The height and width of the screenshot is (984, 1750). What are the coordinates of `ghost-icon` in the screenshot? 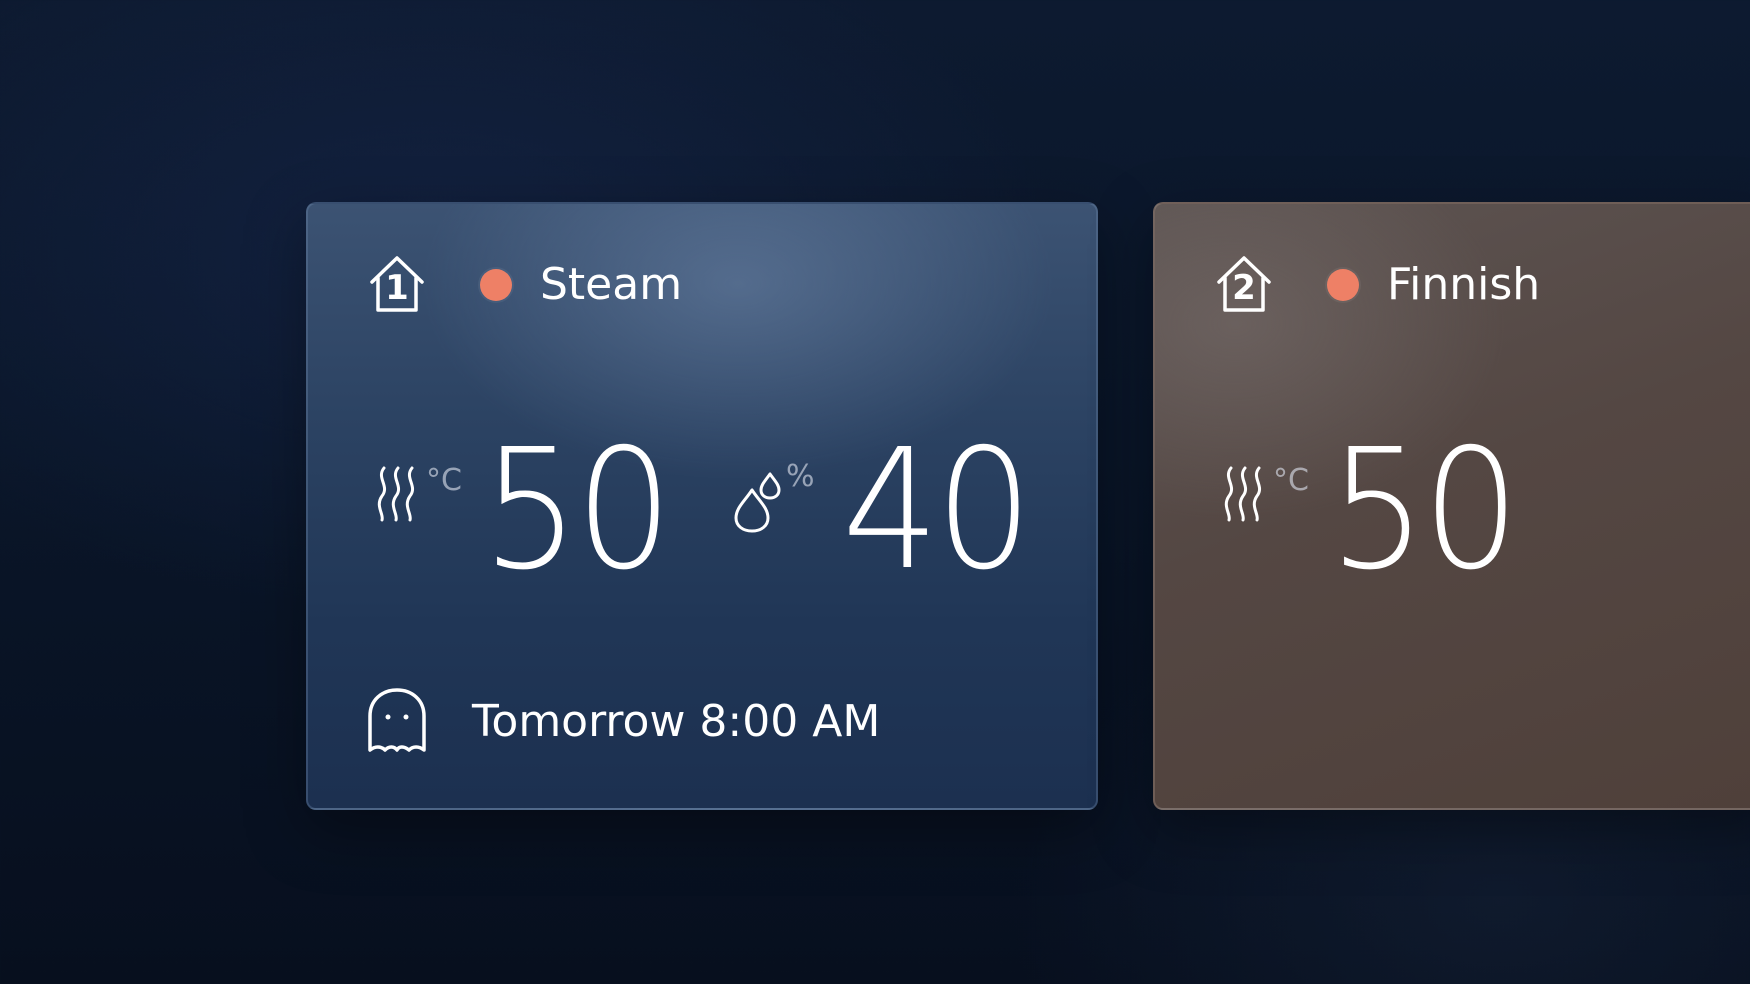 It's located at (397, 720).